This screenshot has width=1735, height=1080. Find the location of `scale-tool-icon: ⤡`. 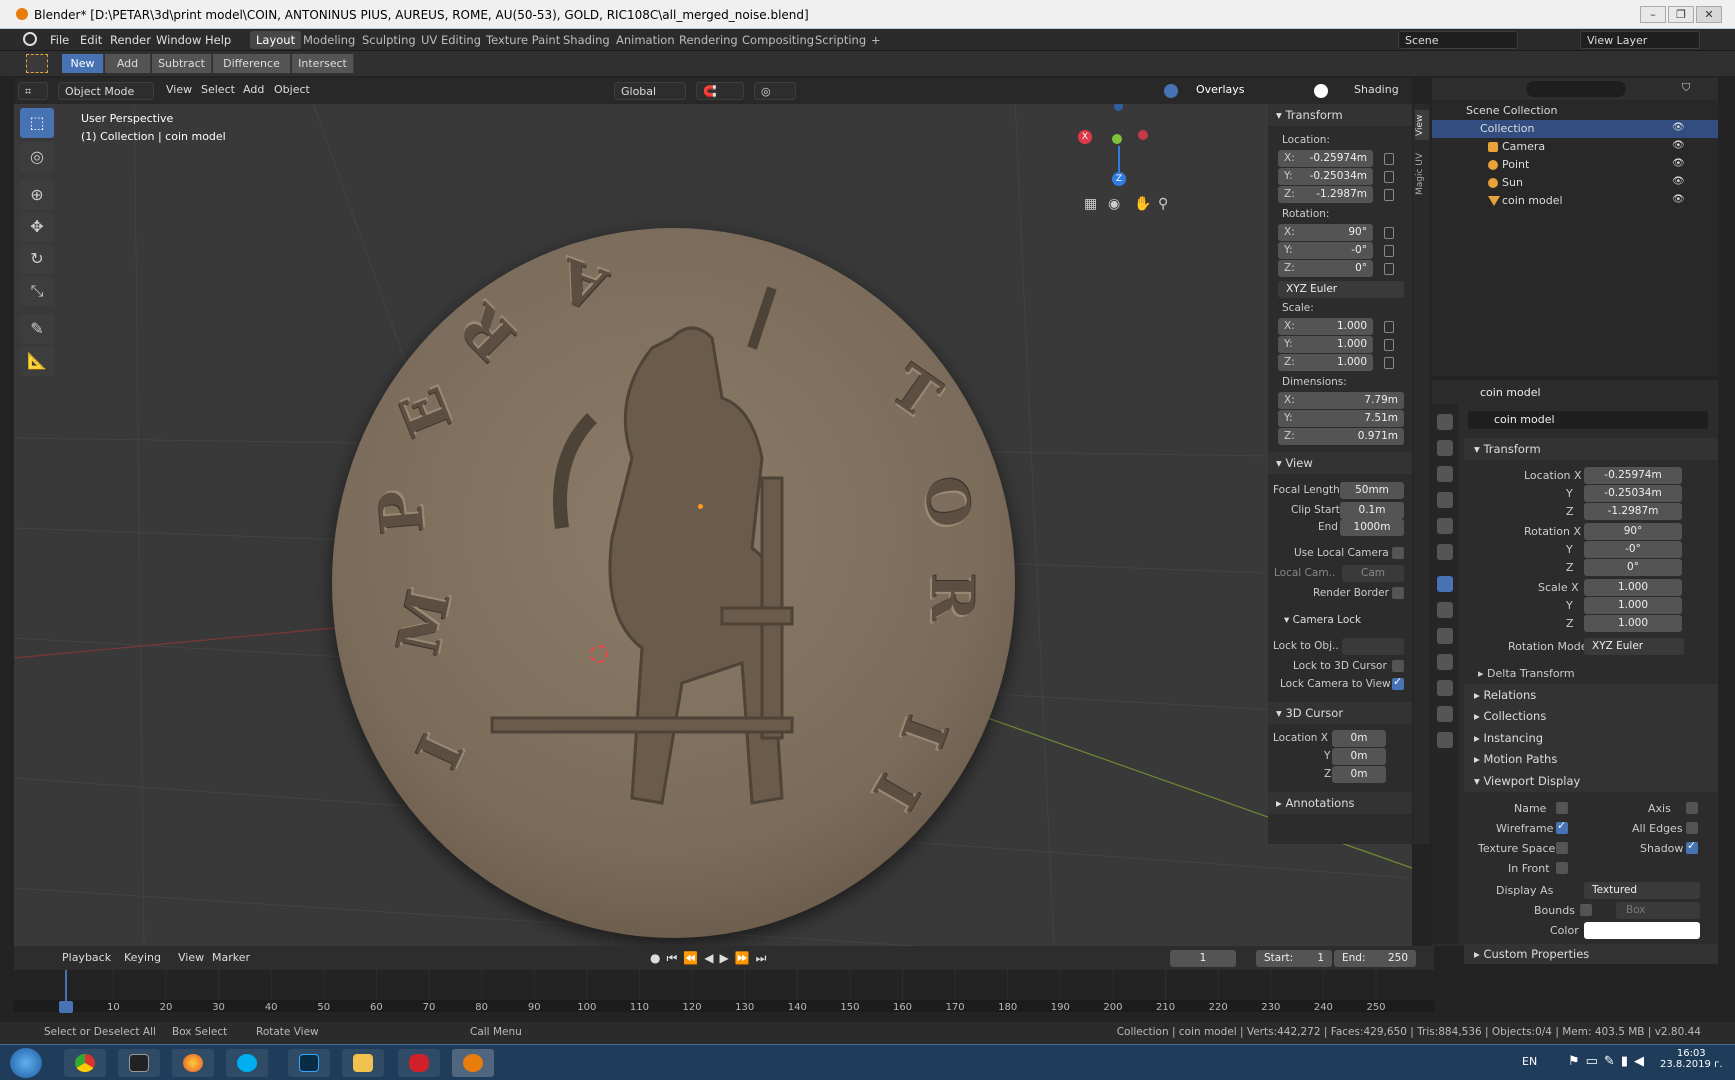

scale-tool-icon: ⤡ is located at coordinates (37, 291).